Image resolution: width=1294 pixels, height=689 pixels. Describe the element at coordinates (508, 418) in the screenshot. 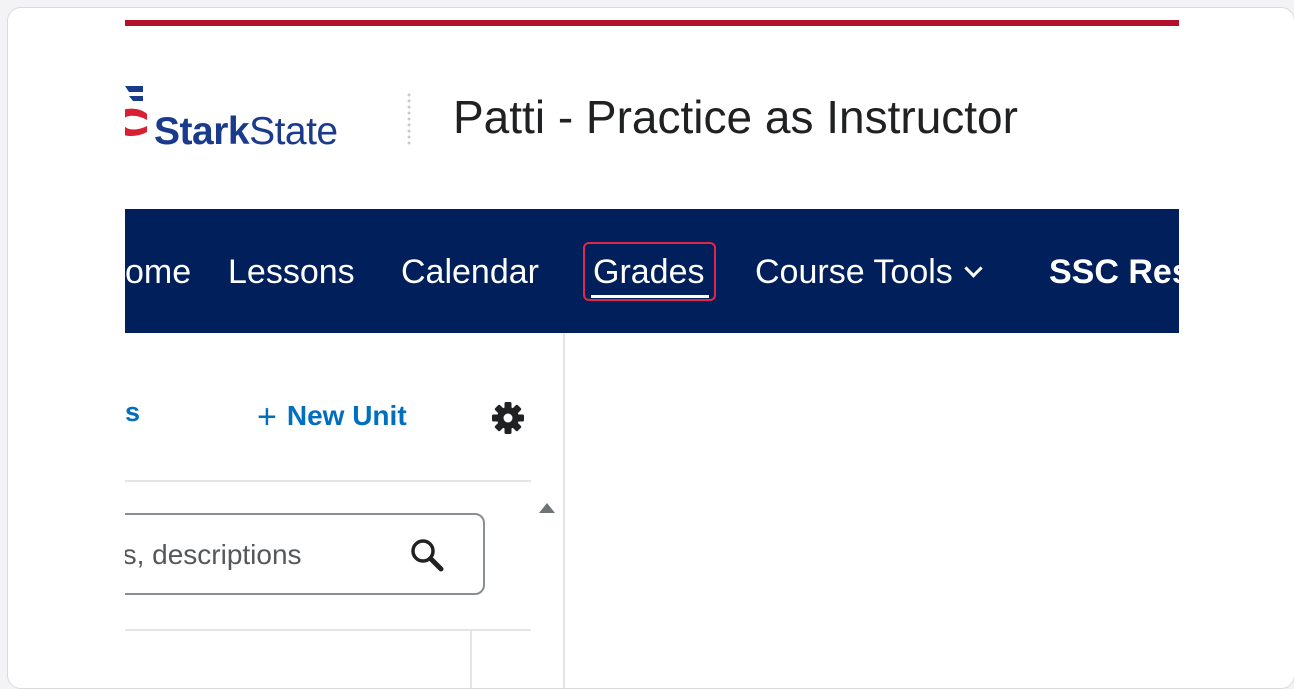

I see `gear-icon` at that location.